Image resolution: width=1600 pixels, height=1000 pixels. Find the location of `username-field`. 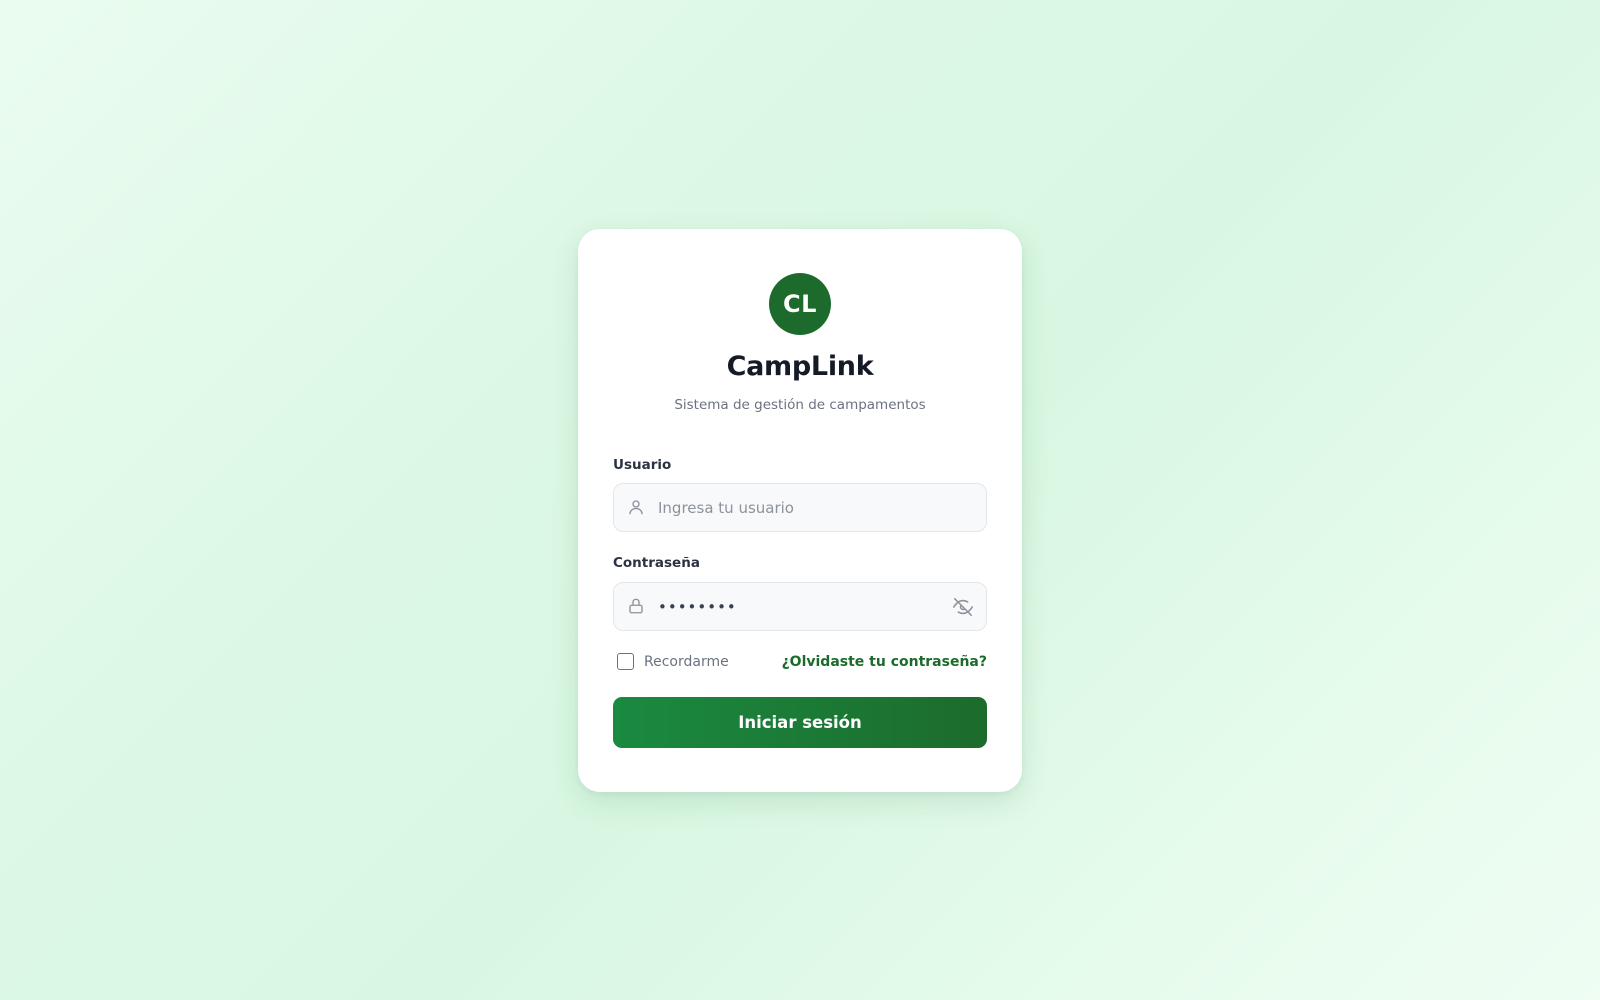

username-field is located at coordinates (800, 507).